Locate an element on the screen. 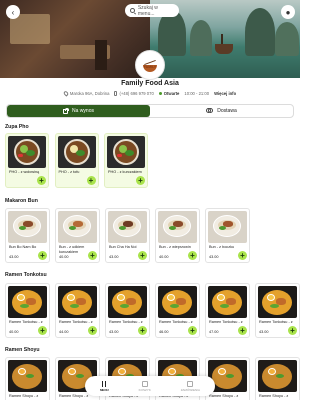  section-title-ramen-shoyu: Ramen Shoyu is located at coordinates (22, 350).